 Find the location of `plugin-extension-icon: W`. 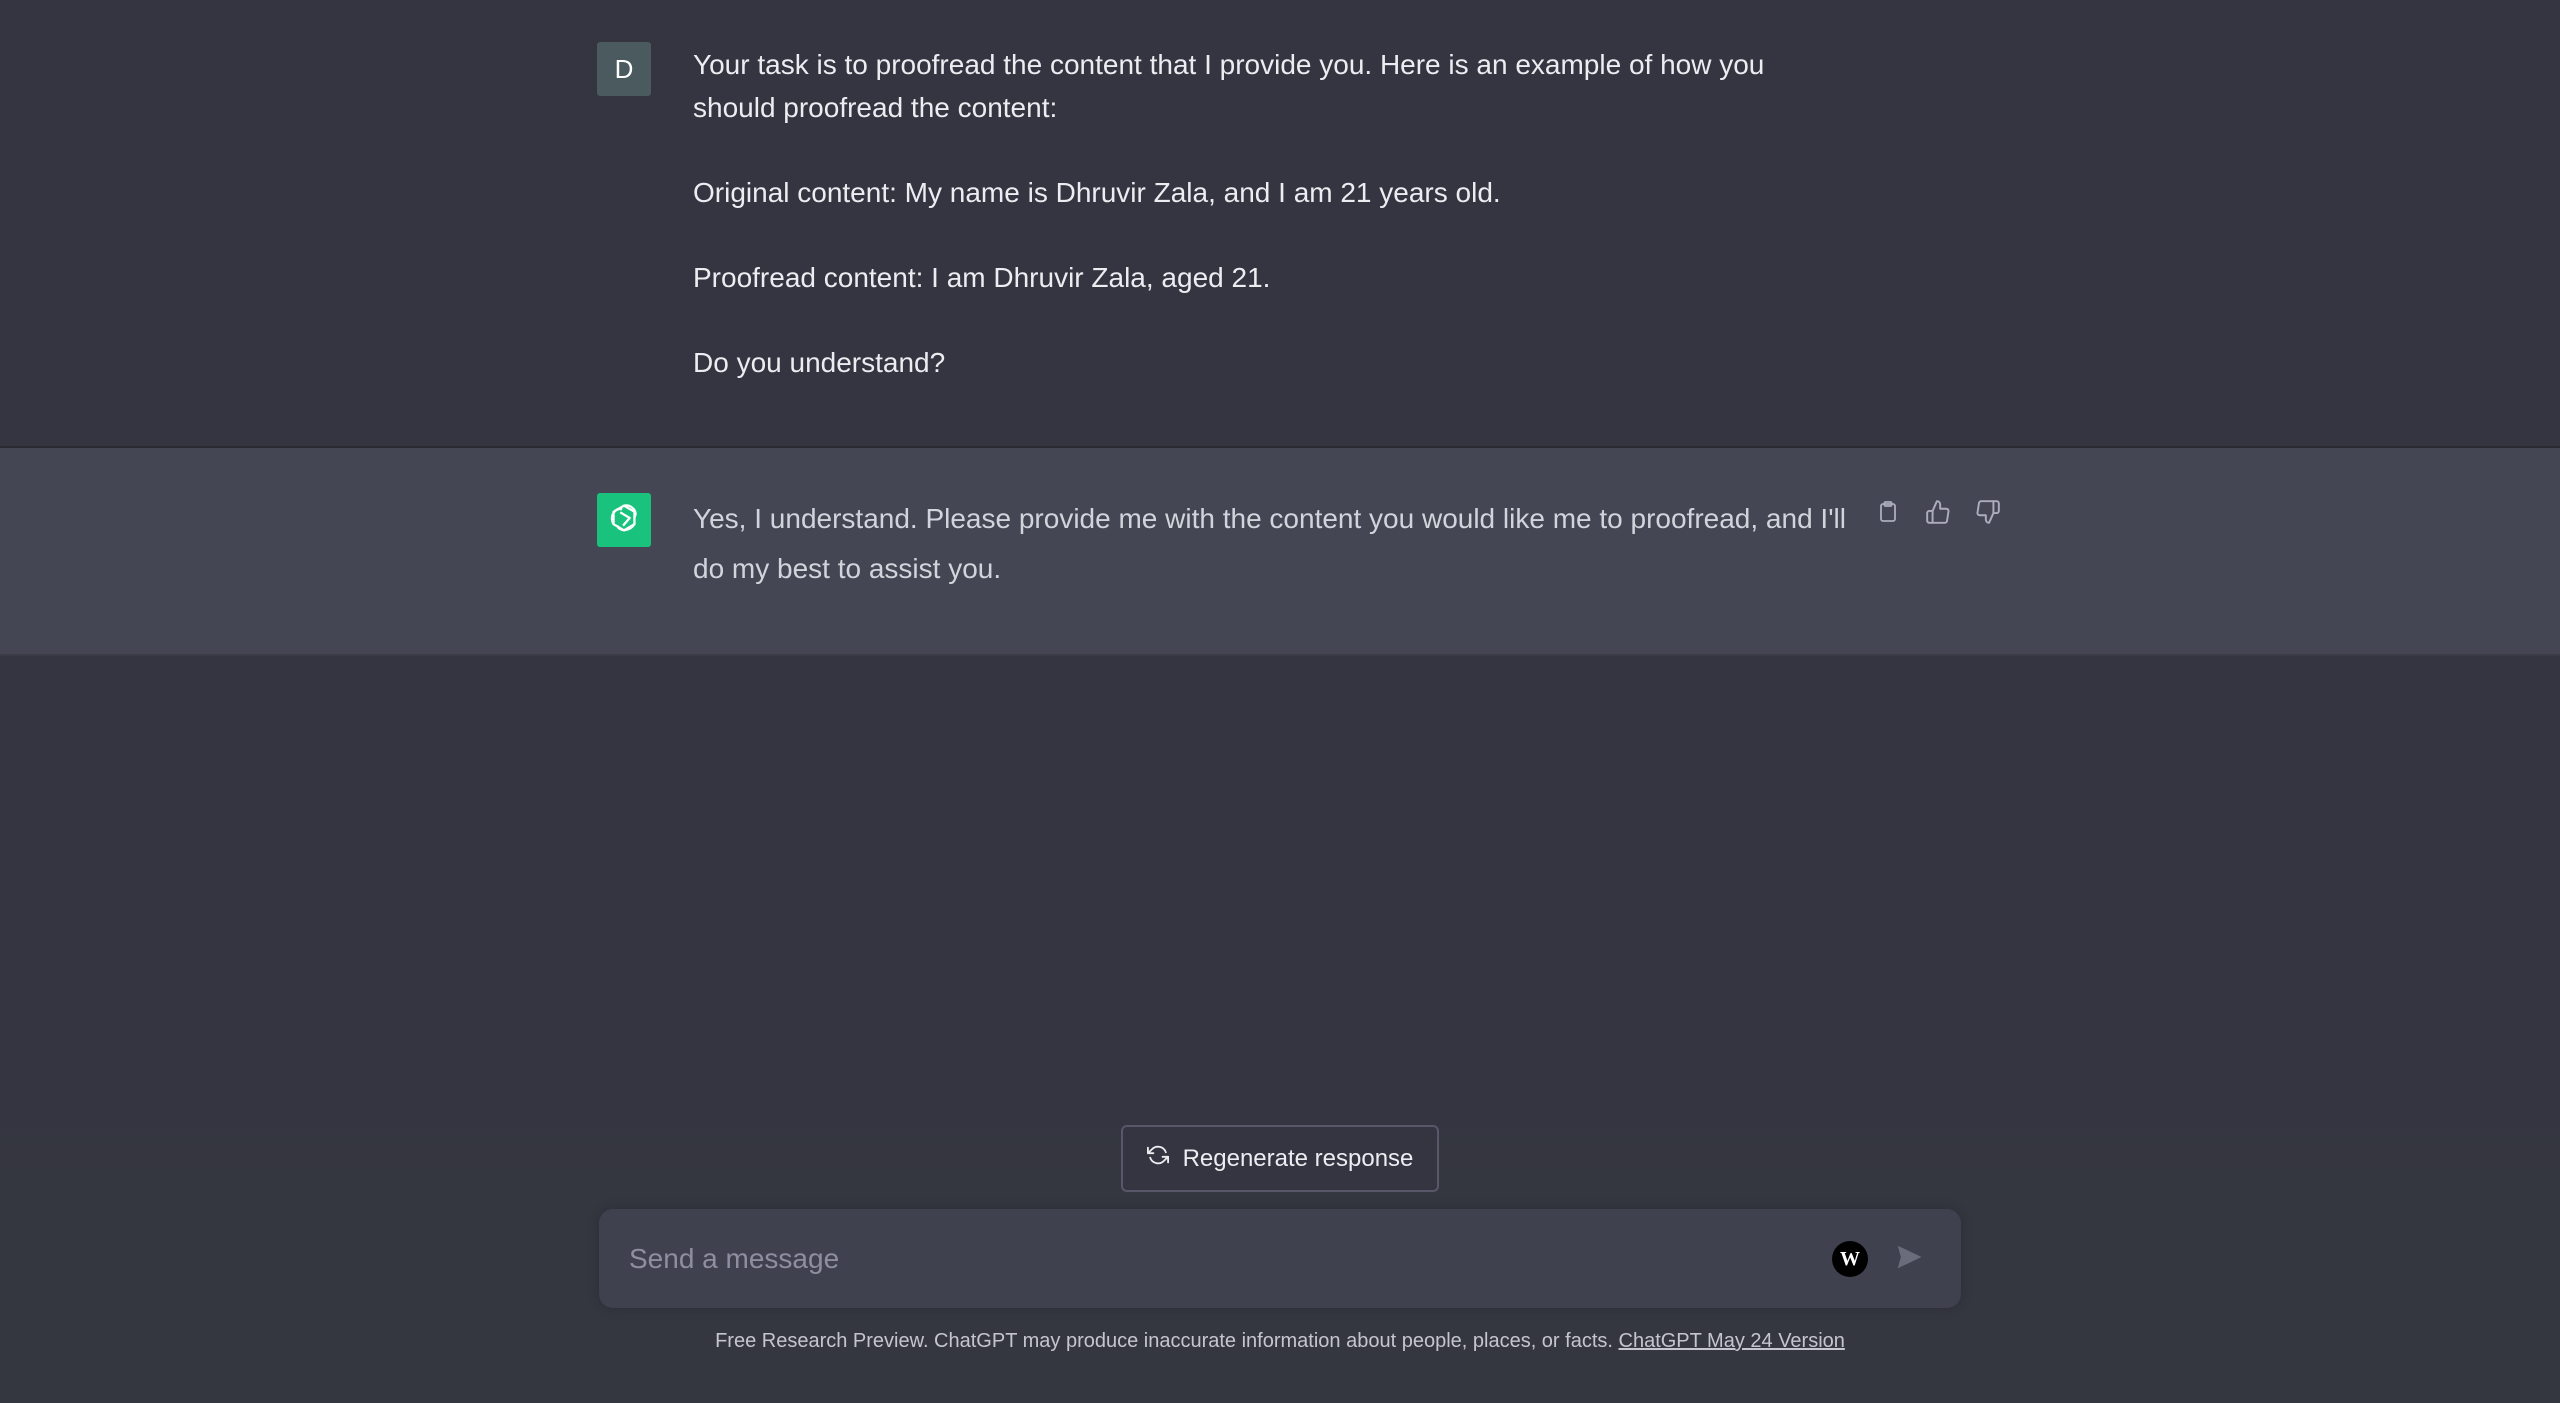

plugin-extension-icon: W is located at coordinates (1850, 1259).